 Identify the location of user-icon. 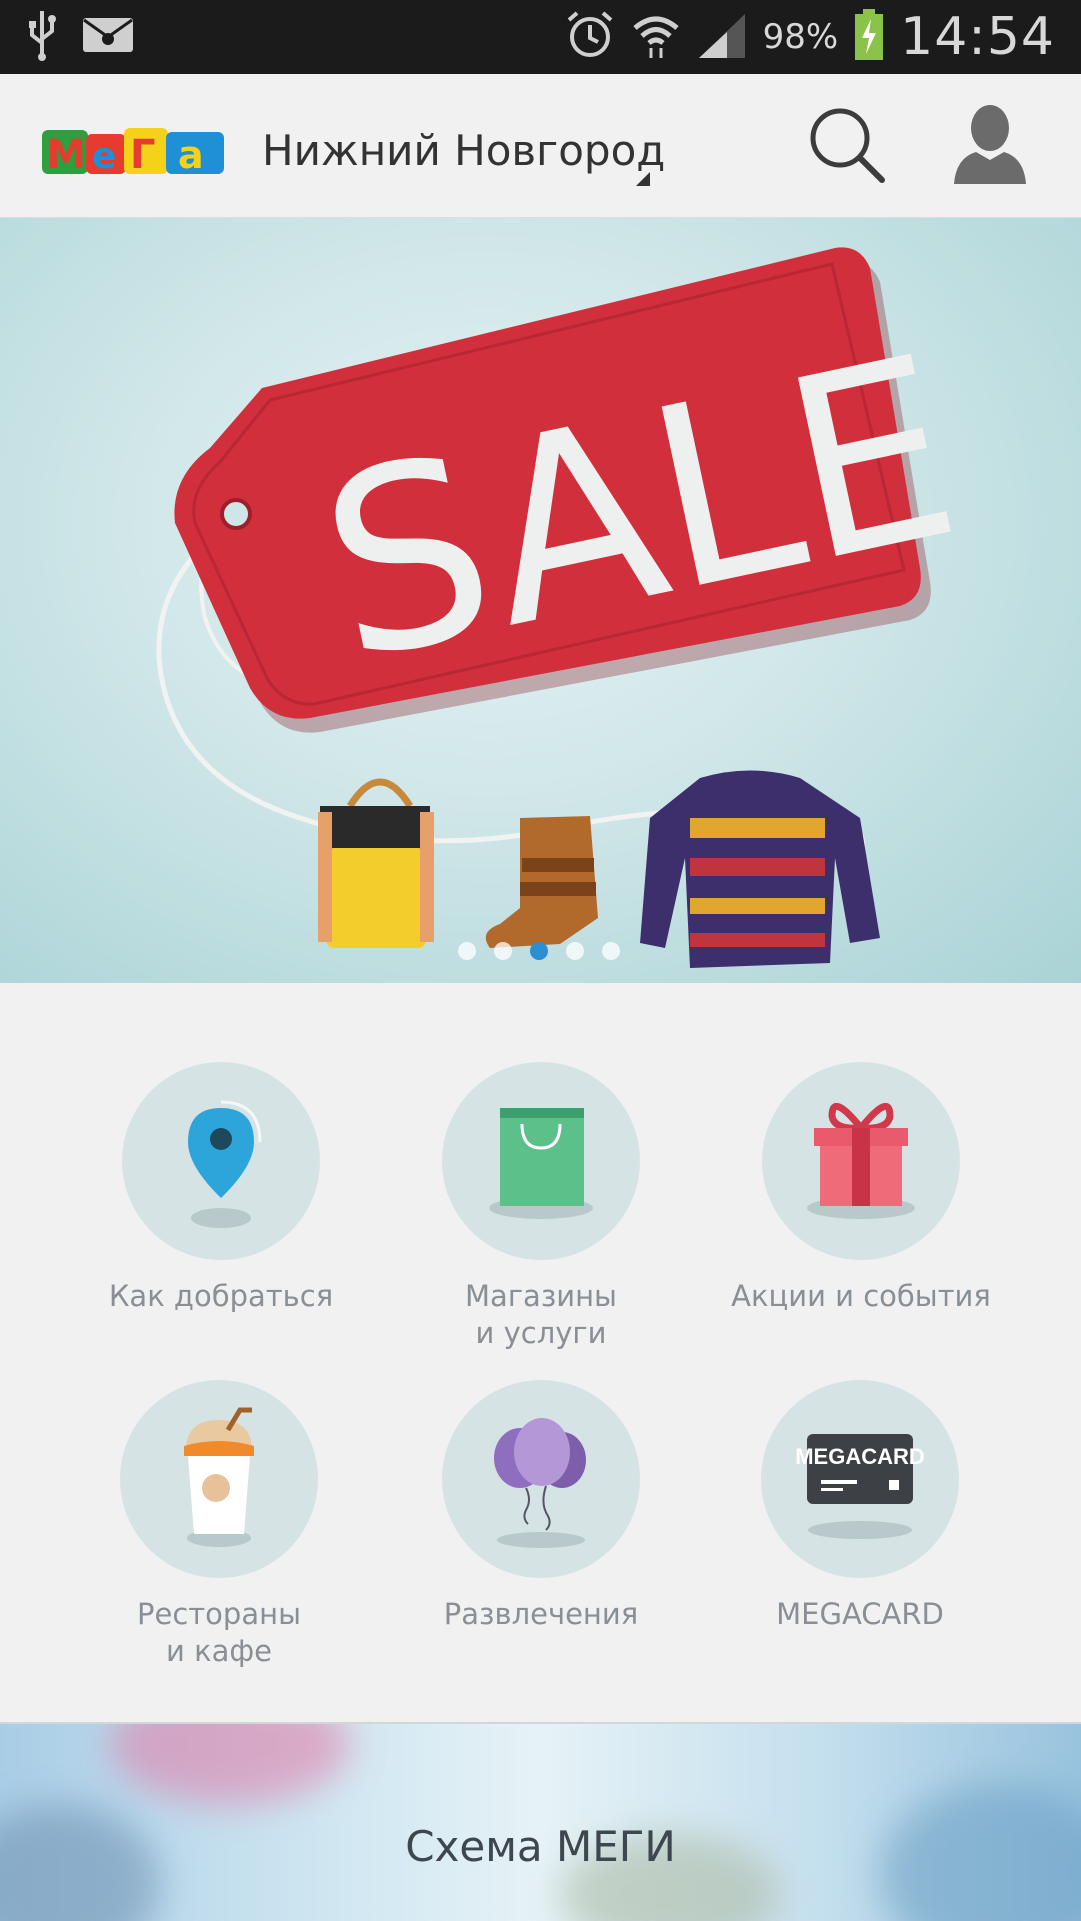
(990, 144).